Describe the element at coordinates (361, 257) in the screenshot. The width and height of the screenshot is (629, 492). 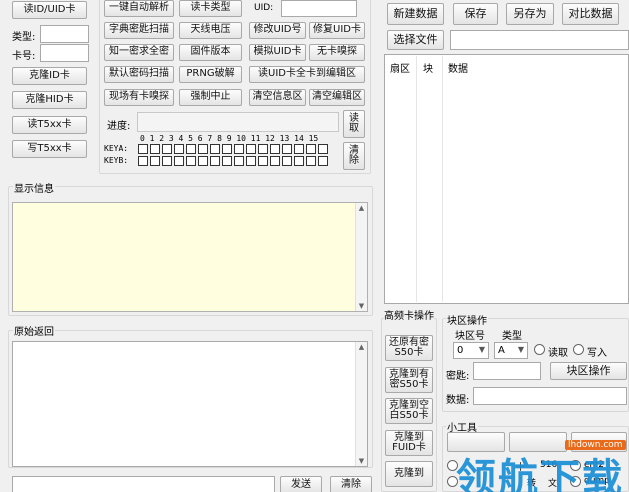
I see `display-info-scrollbar: ▲ ▼` at that location.